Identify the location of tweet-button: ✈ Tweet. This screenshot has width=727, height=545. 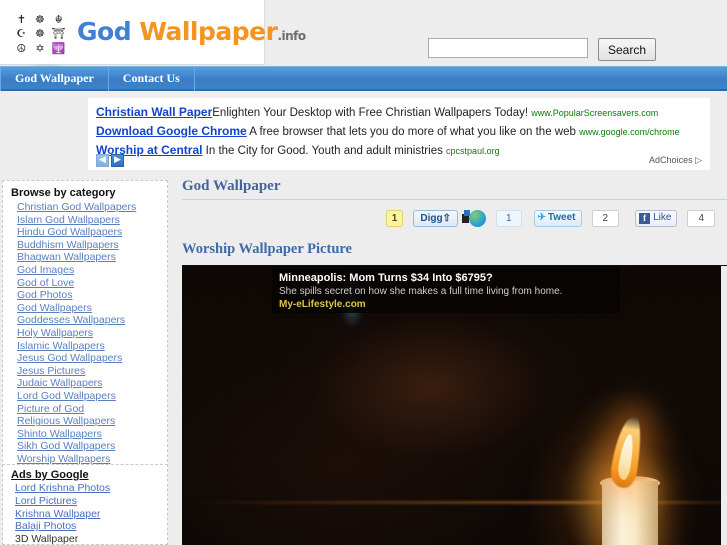
(557, 218).